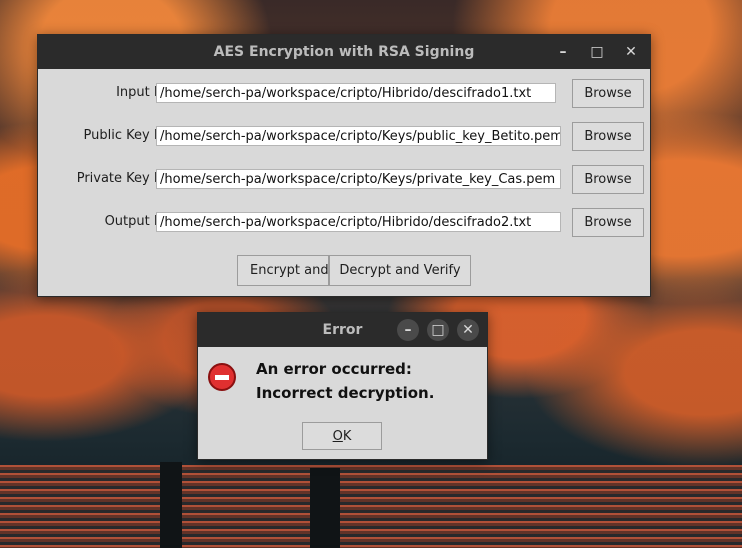  I want to click on ok-button: OK, so click(342, 436).